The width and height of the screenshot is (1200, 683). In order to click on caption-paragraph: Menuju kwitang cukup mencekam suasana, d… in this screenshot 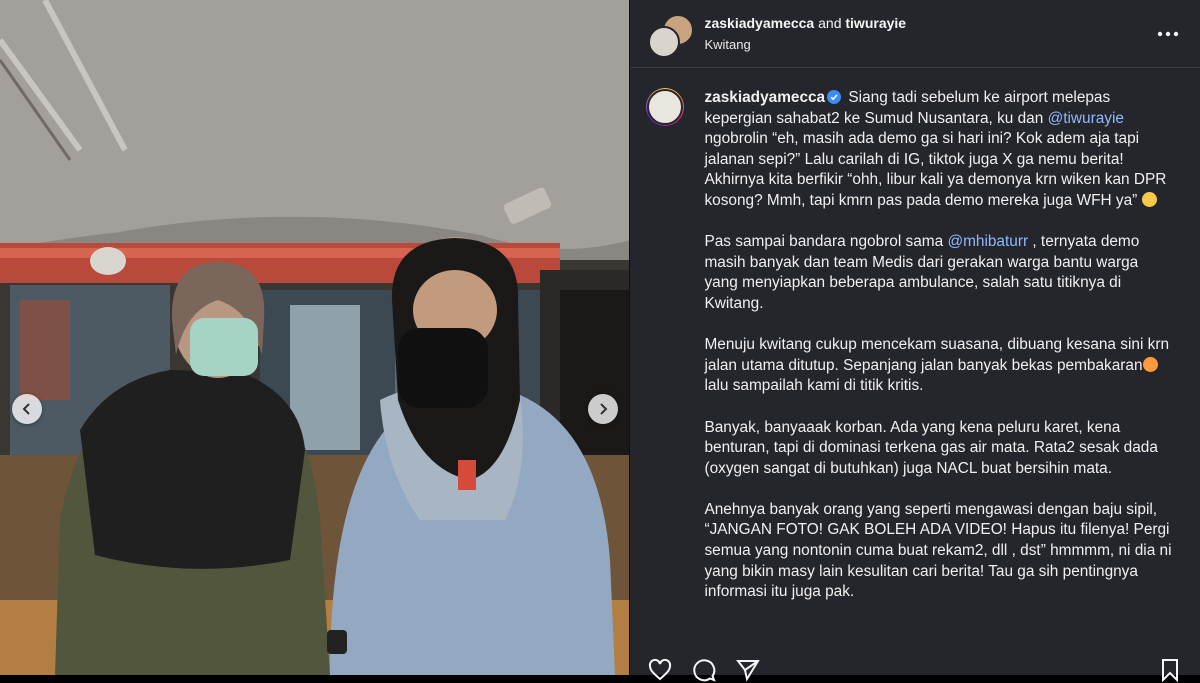, I will do `click(939, 366)`.